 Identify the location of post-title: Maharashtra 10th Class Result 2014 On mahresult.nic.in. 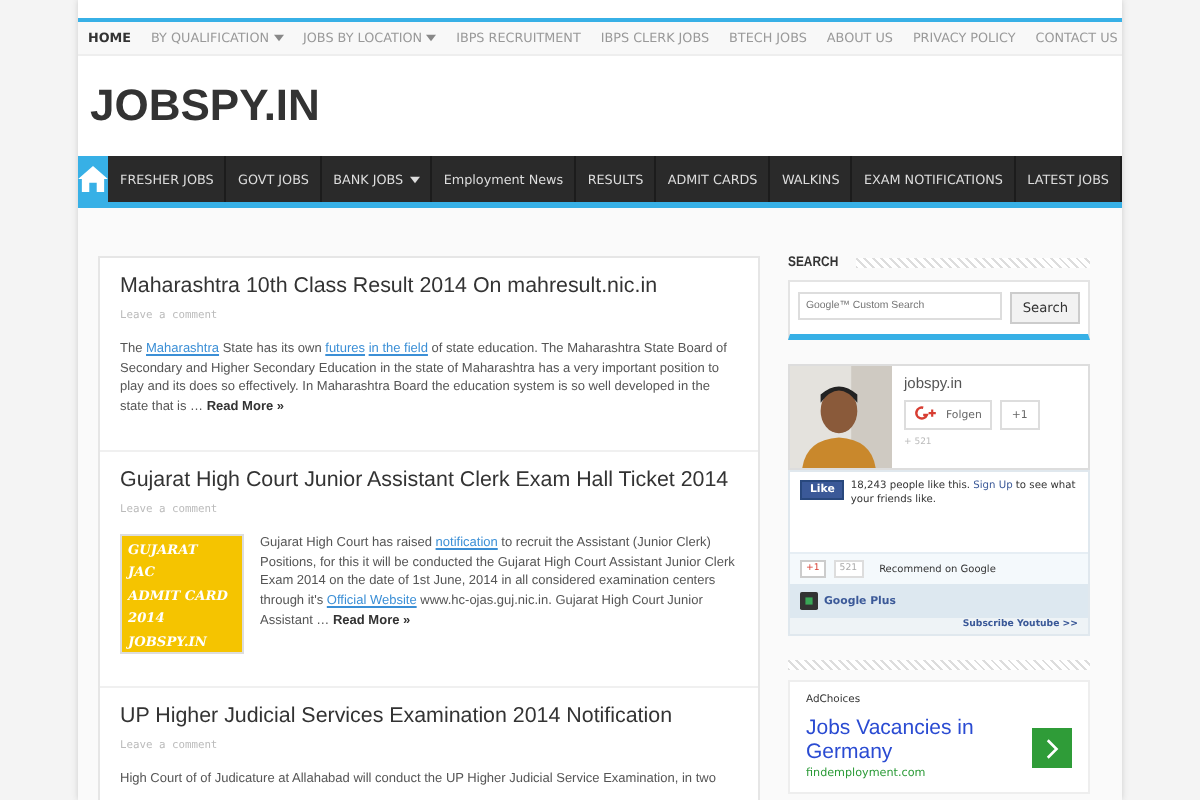
(389, 286).